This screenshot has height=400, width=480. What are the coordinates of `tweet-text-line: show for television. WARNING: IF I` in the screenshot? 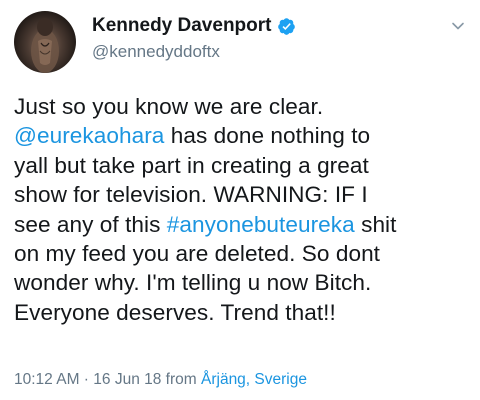 It's located at (242, 194).